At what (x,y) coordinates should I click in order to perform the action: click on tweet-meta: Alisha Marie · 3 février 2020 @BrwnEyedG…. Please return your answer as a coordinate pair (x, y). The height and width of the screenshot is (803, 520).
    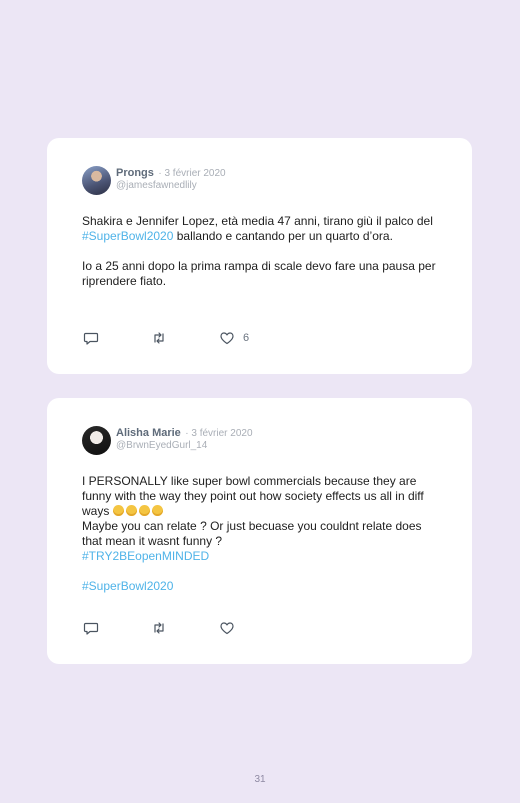
    Looking at the image, I should click on (184, 439).